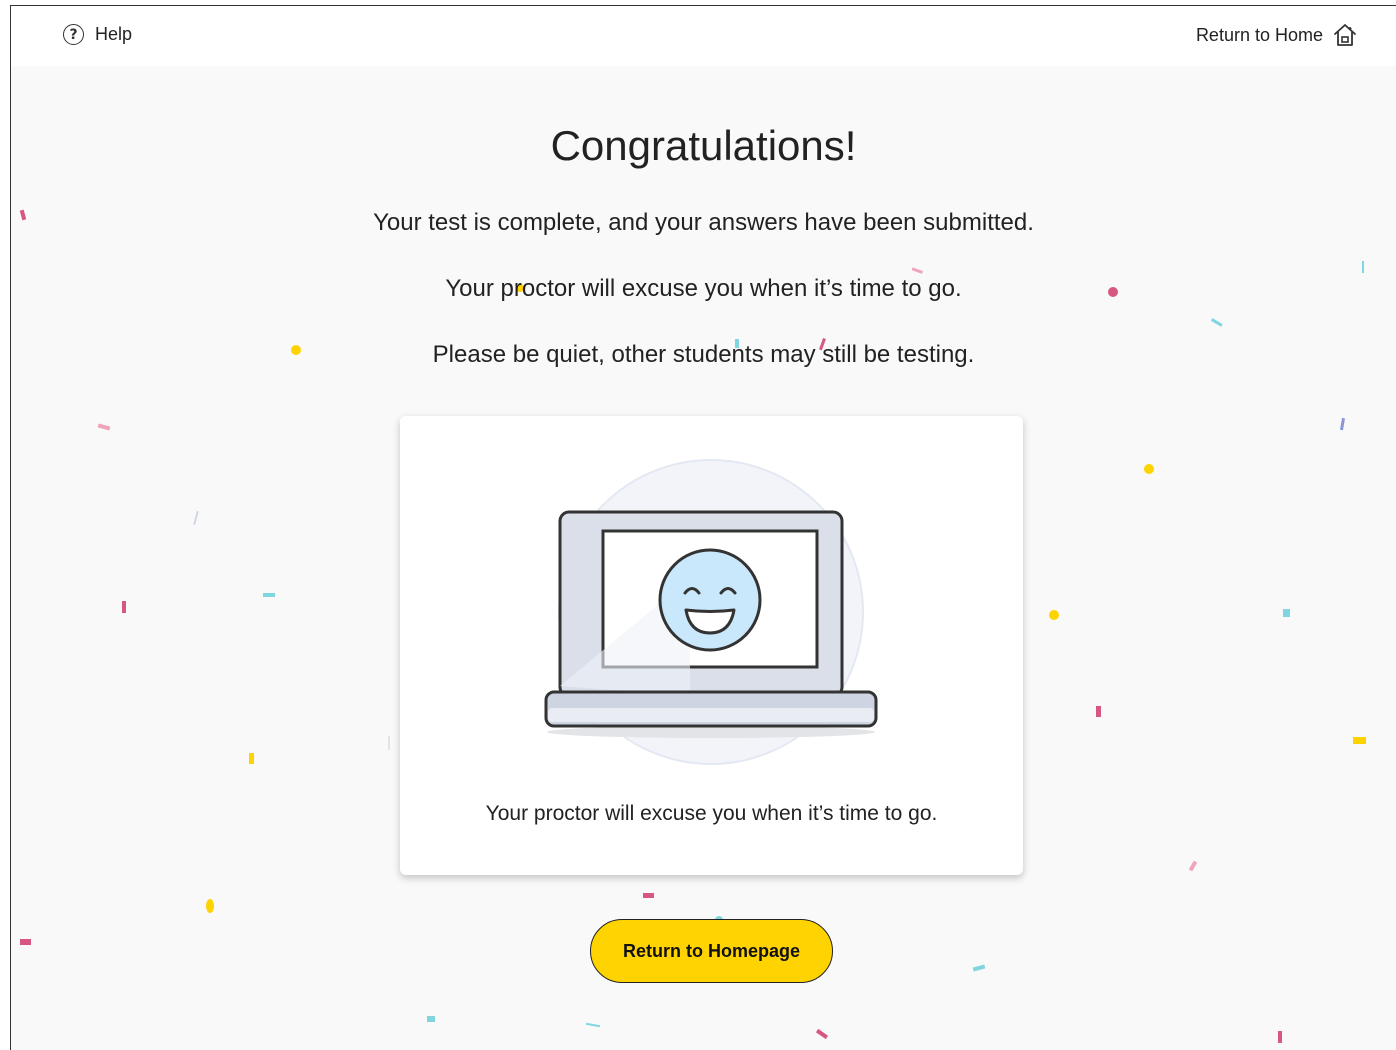 This screenshot has width=1396, height=1050. What do you see at coordinates (114, 34) in the screenshot?
I see `help-label: Help` at bounding box center [114, 34].